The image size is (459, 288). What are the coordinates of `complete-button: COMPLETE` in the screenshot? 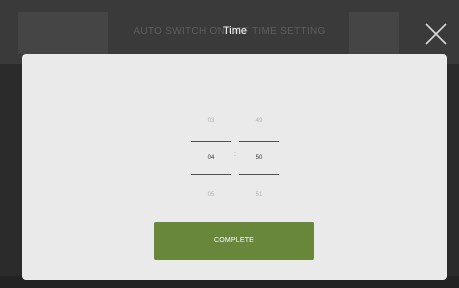 It's located at (234, 241).